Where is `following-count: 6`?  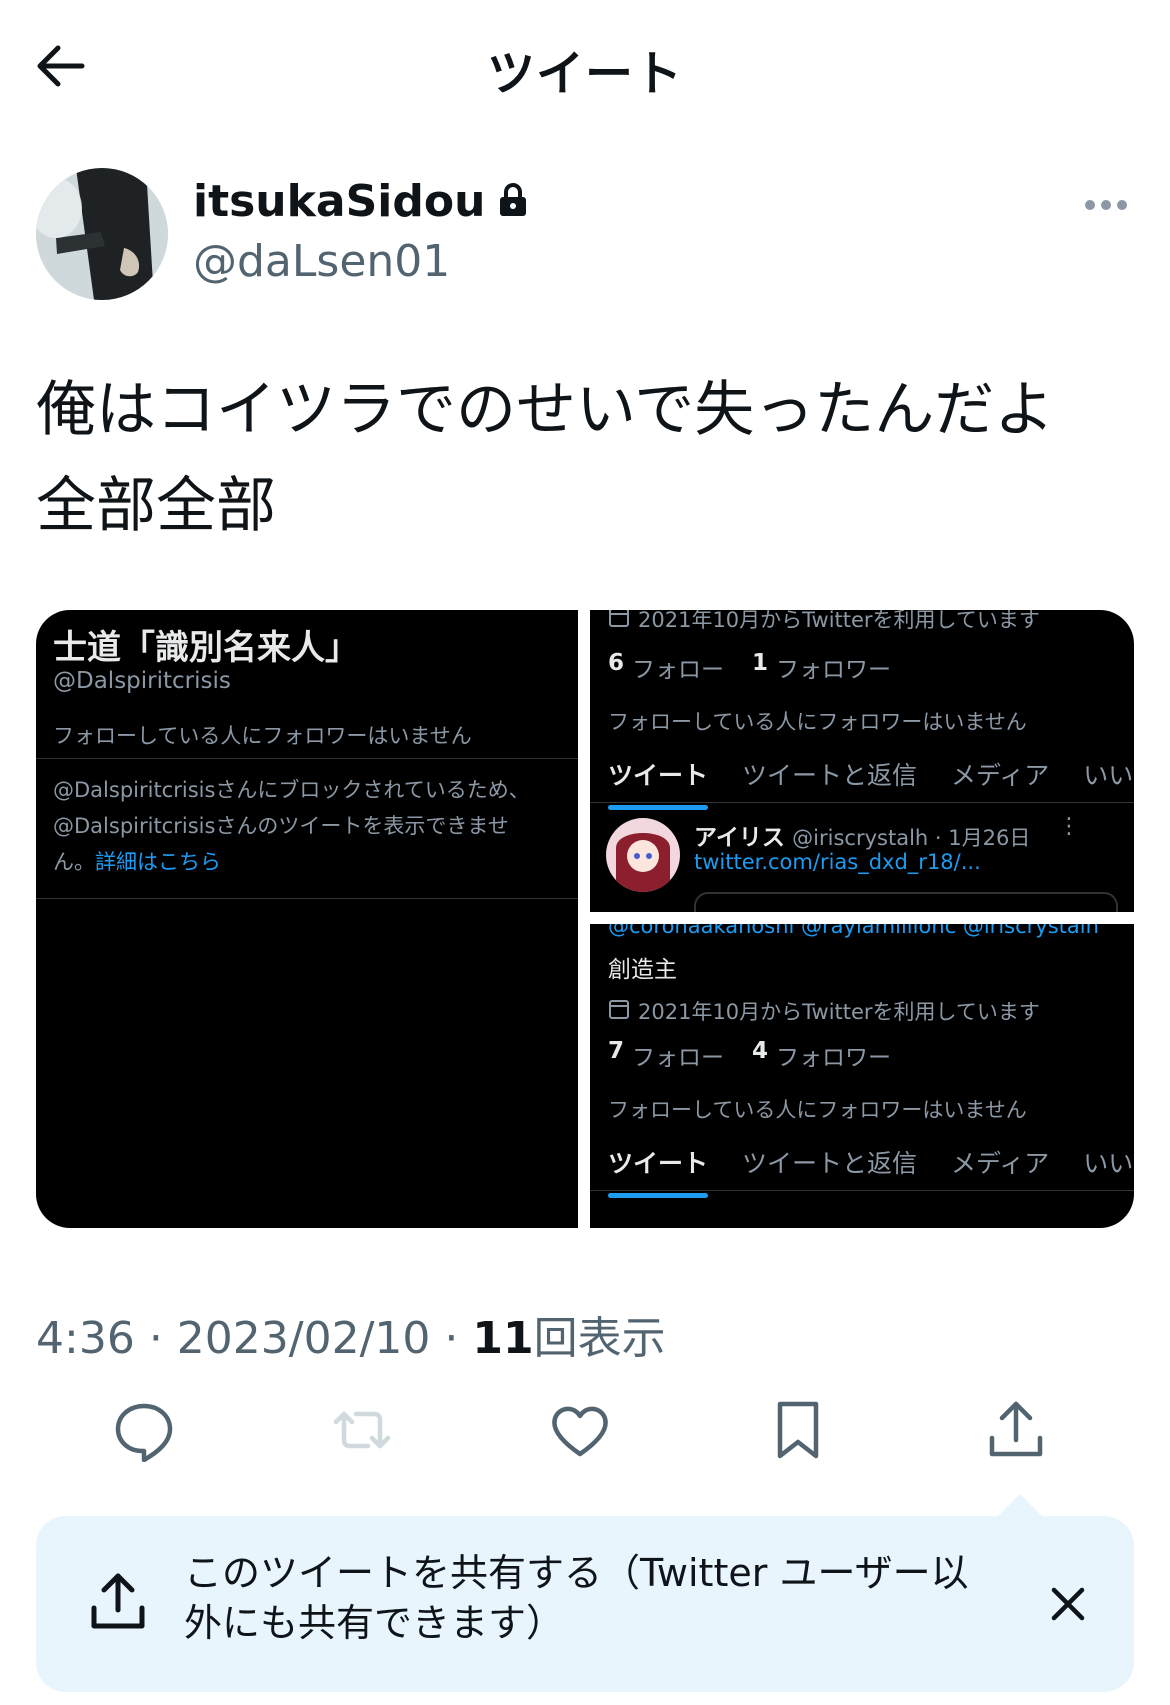
following-count: 6 is located at coordinates (616, 663).